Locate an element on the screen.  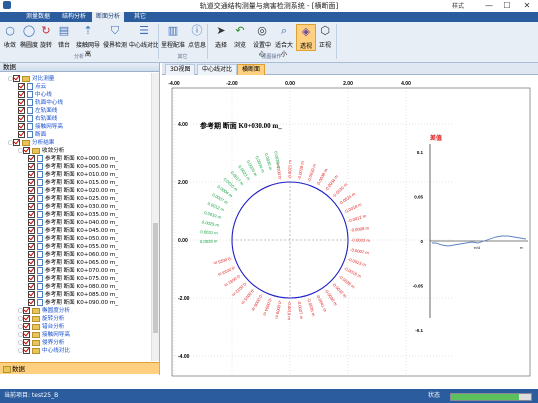
tree-item: 参考期 断面 K0+015.00 m_ is located at coordinates (73, 183).